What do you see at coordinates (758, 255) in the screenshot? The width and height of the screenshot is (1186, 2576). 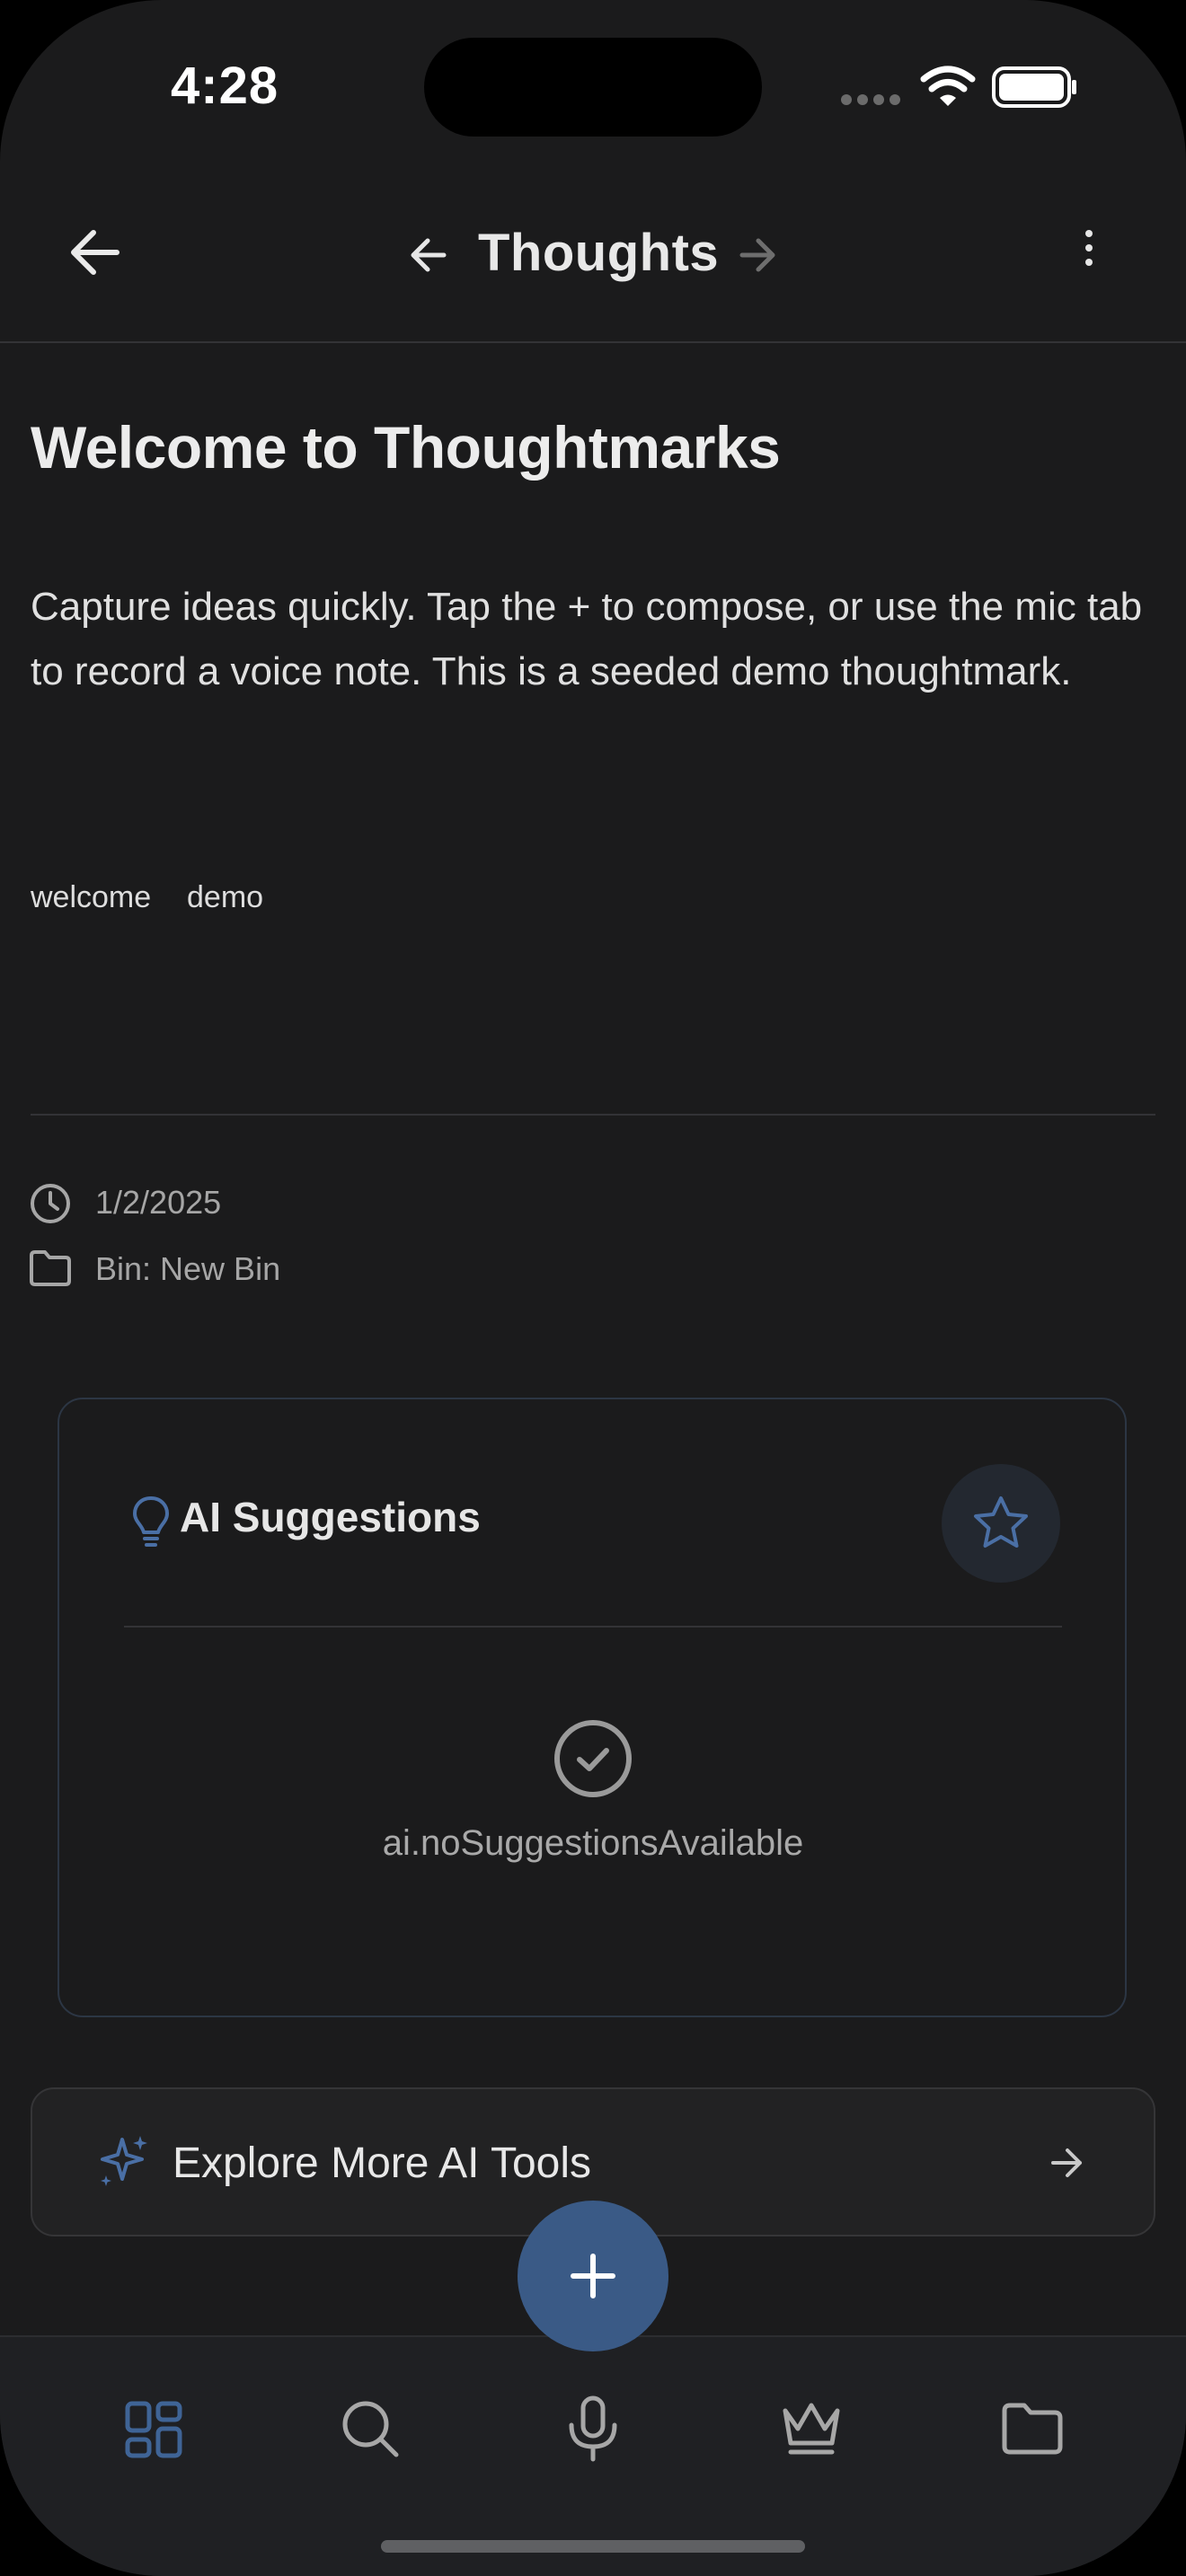 I see `next-thought-button` at bounding box center [758, 255].